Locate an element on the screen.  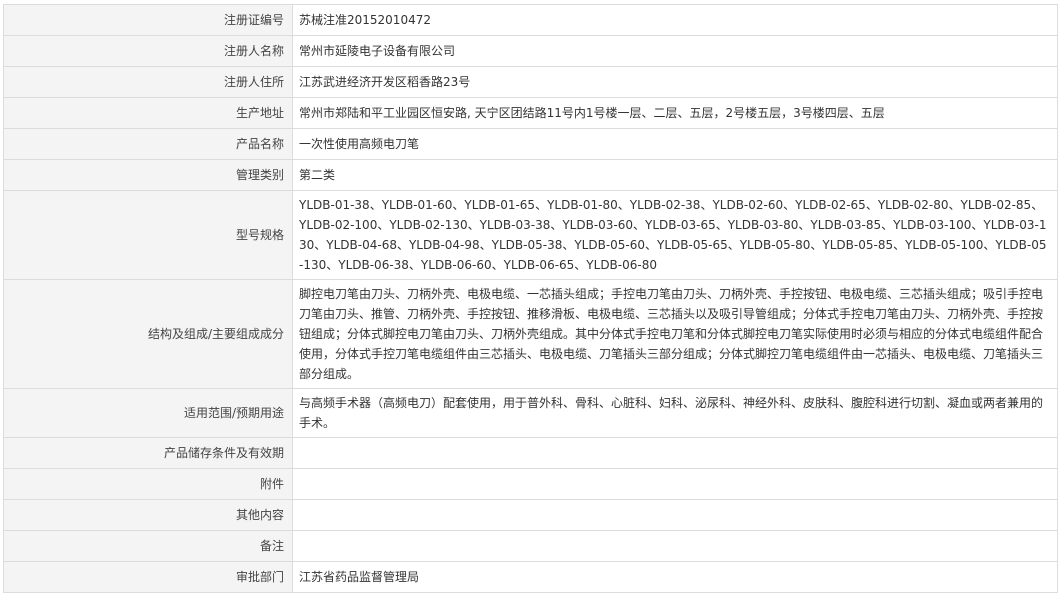
table-row: 管理类别 第二类 is located at coordinates (530, 175).